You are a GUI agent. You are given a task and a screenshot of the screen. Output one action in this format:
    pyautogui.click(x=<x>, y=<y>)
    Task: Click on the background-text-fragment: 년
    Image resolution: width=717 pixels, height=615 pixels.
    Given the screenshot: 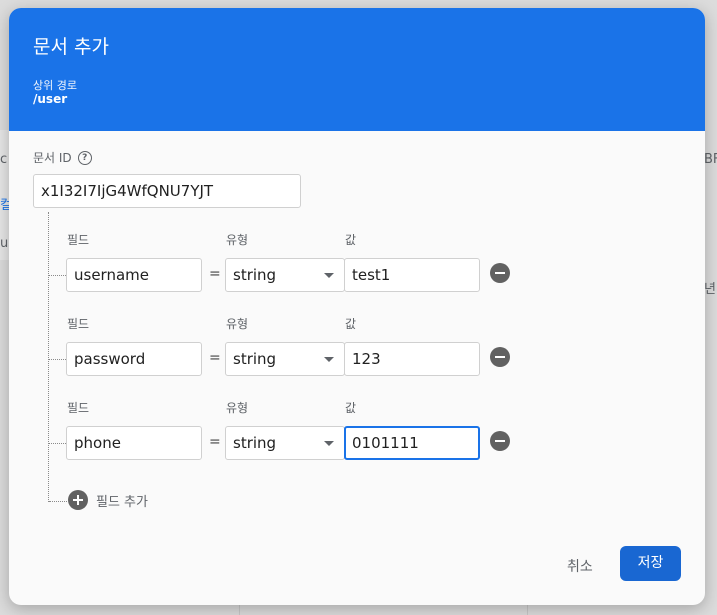 What is the action you would take?
    pyautogui.click(x=710, y=289)
    